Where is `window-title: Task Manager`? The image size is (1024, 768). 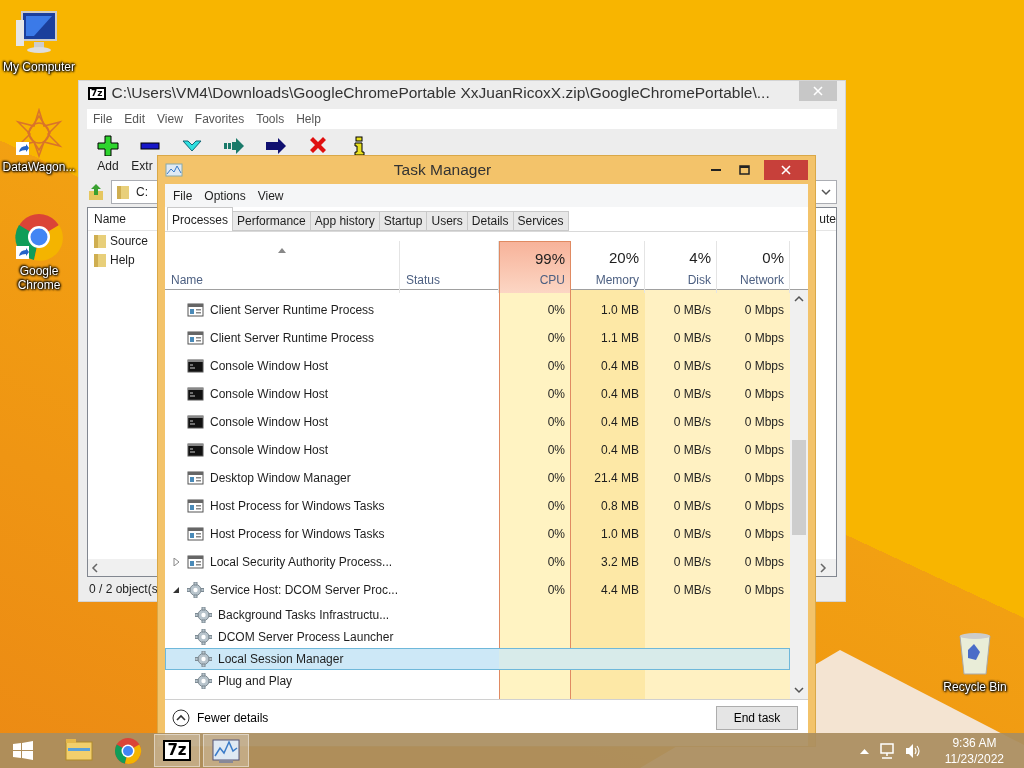 window-title: Task Manager is located at coordinates (442, 170).